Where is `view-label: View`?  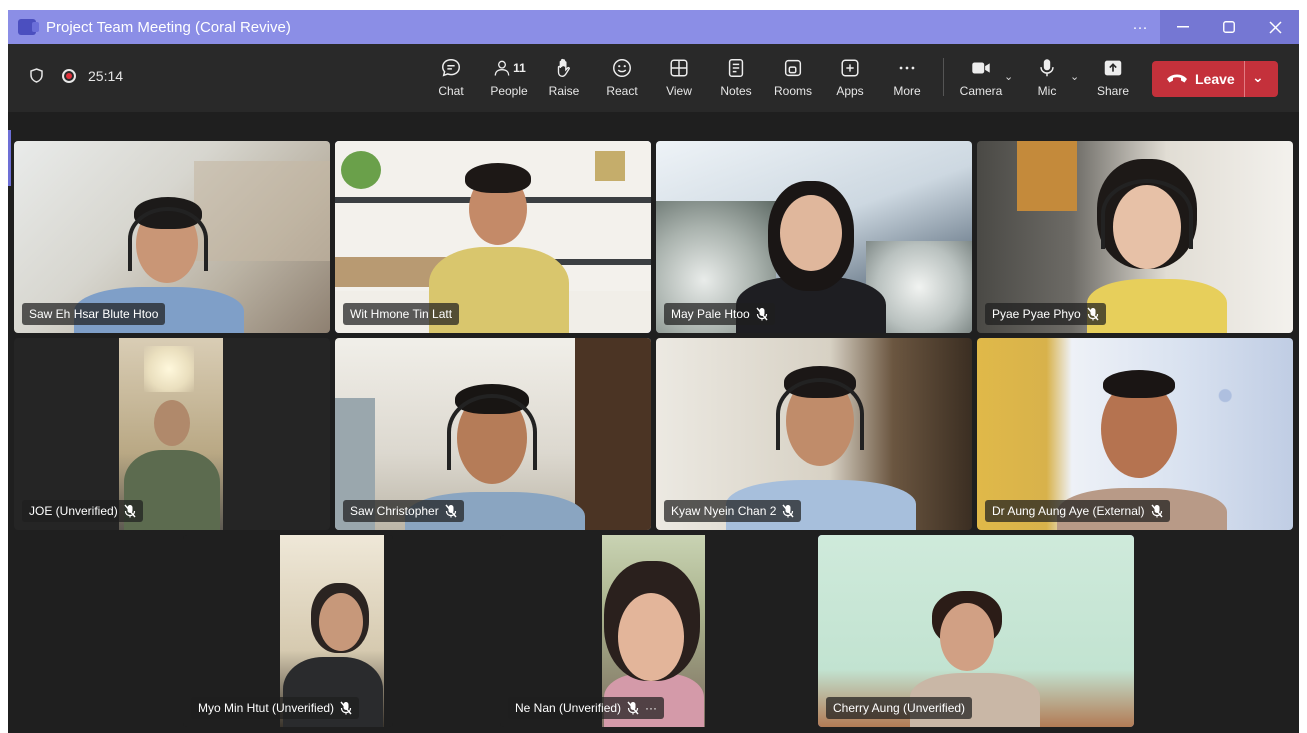
view-label: View is located at coordinates (679, 91).